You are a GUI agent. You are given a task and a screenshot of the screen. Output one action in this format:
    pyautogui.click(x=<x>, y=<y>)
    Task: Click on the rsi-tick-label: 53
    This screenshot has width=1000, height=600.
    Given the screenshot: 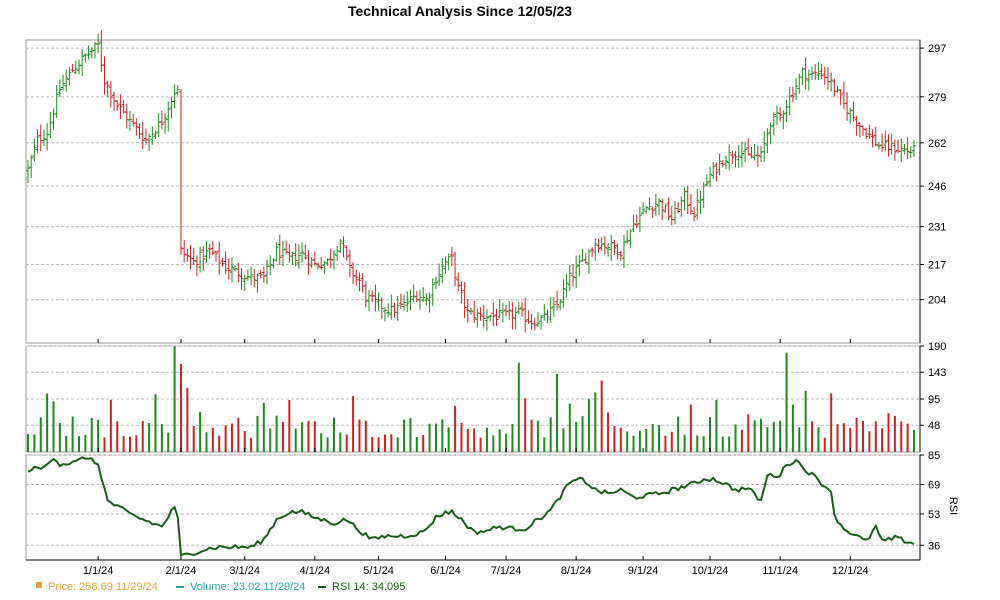 What is the action you would take?
    pyautogui.click(x=934, y=515)
    